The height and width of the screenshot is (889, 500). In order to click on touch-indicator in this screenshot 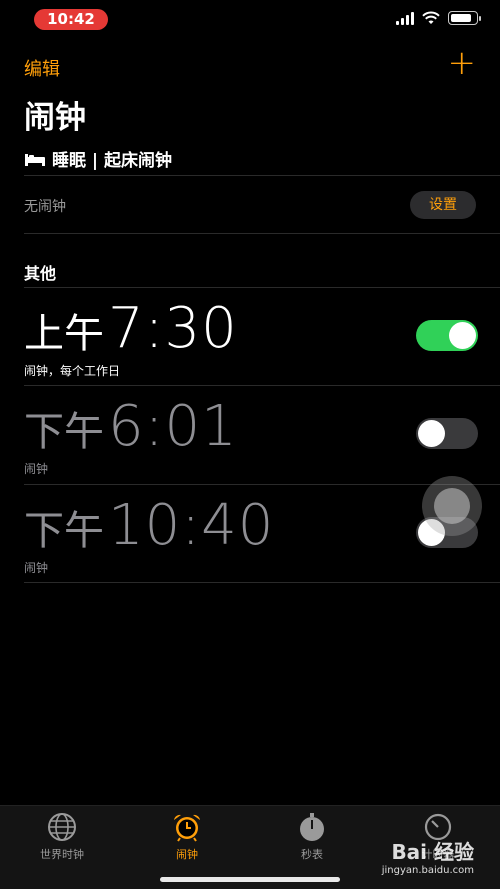, I will do `click(452, 506)`.